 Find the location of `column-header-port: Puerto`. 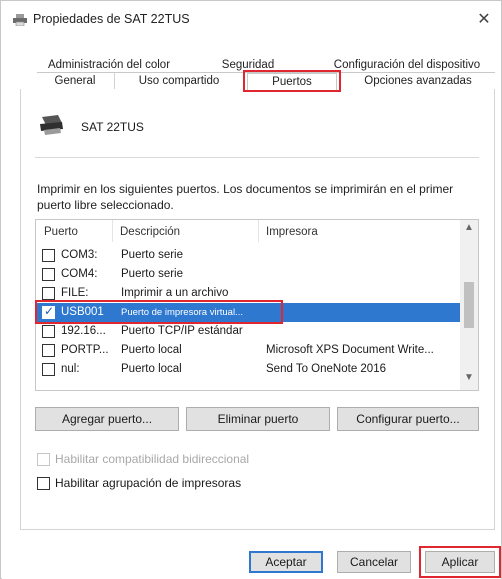

column-header-port: Puerto is located at coordinates (61, 232).